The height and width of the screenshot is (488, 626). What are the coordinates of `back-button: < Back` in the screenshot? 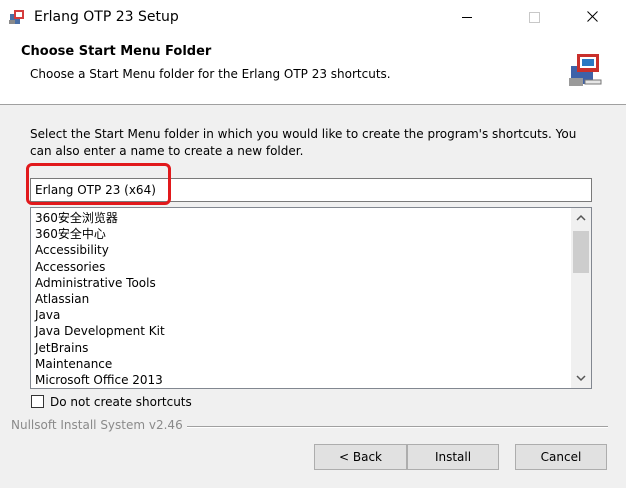 It's located at (360, 457).